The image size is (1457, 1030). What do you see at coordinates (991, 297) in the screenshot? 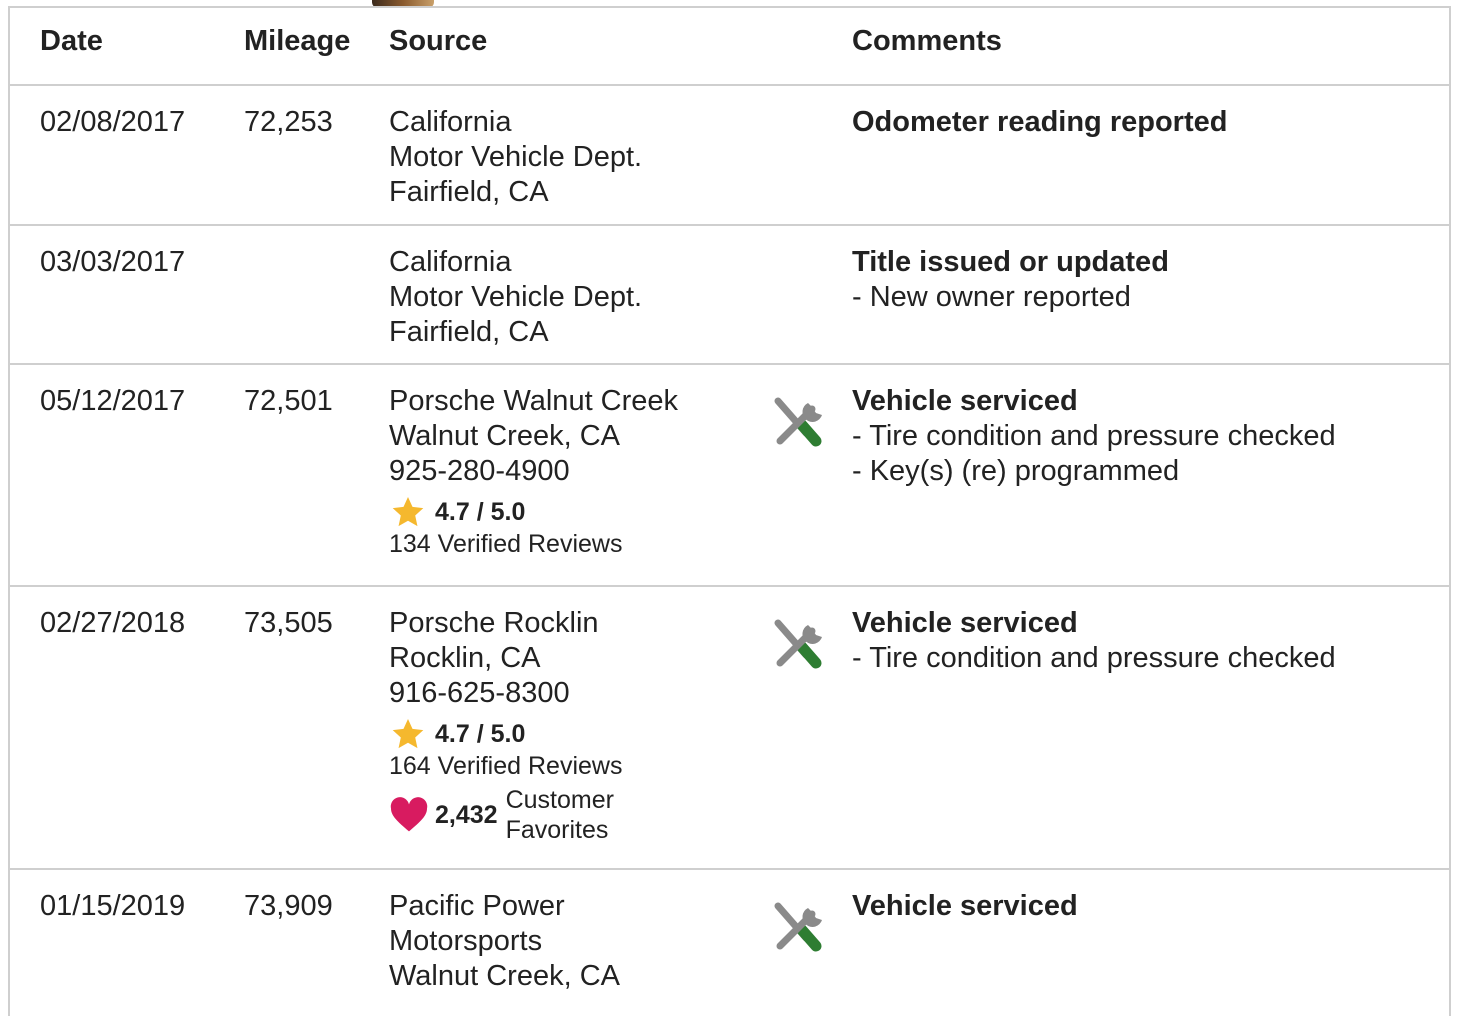
I see `comment-item: - New owner reported` at bounding box center [991, 297].